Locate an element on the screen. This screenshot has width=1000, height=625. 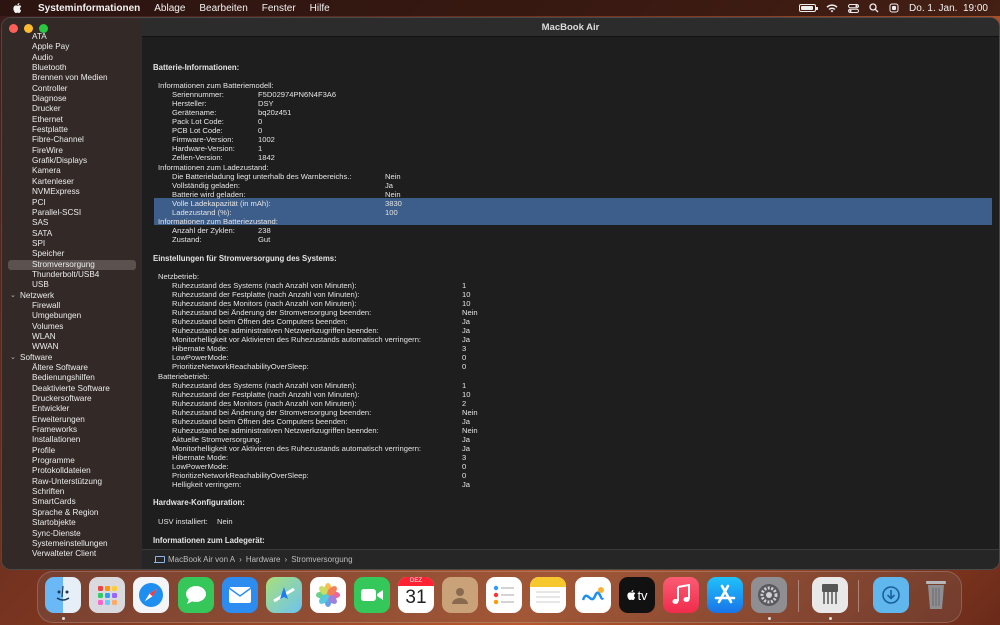
sidebar-item: Druckersoftware is located at coordinates (72, 399).